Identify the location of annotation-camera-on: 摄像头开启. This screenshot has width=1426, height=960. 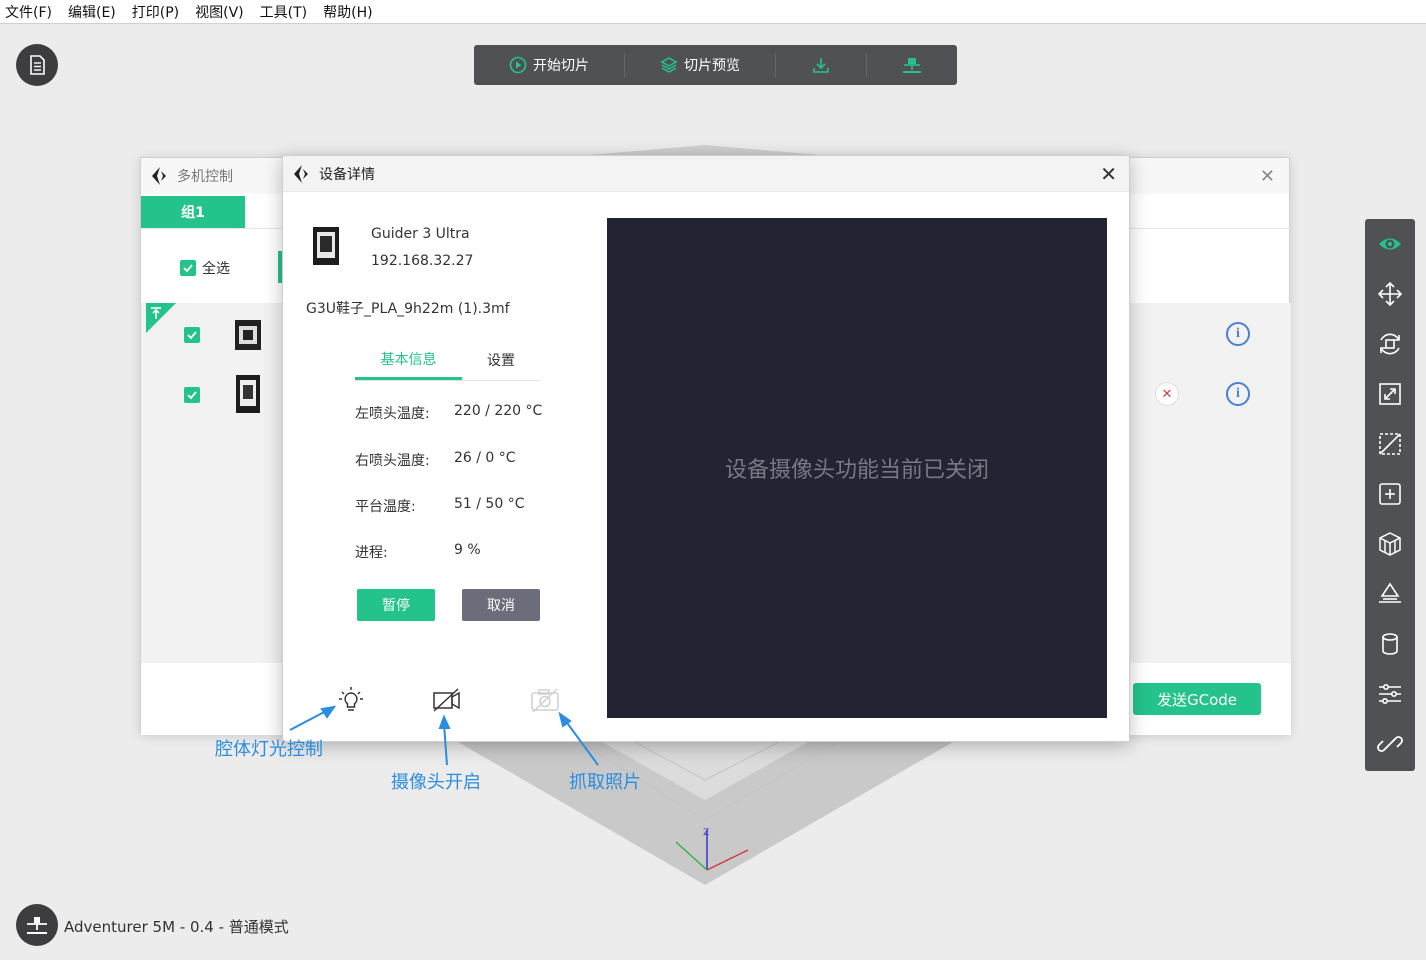
(436, 782).